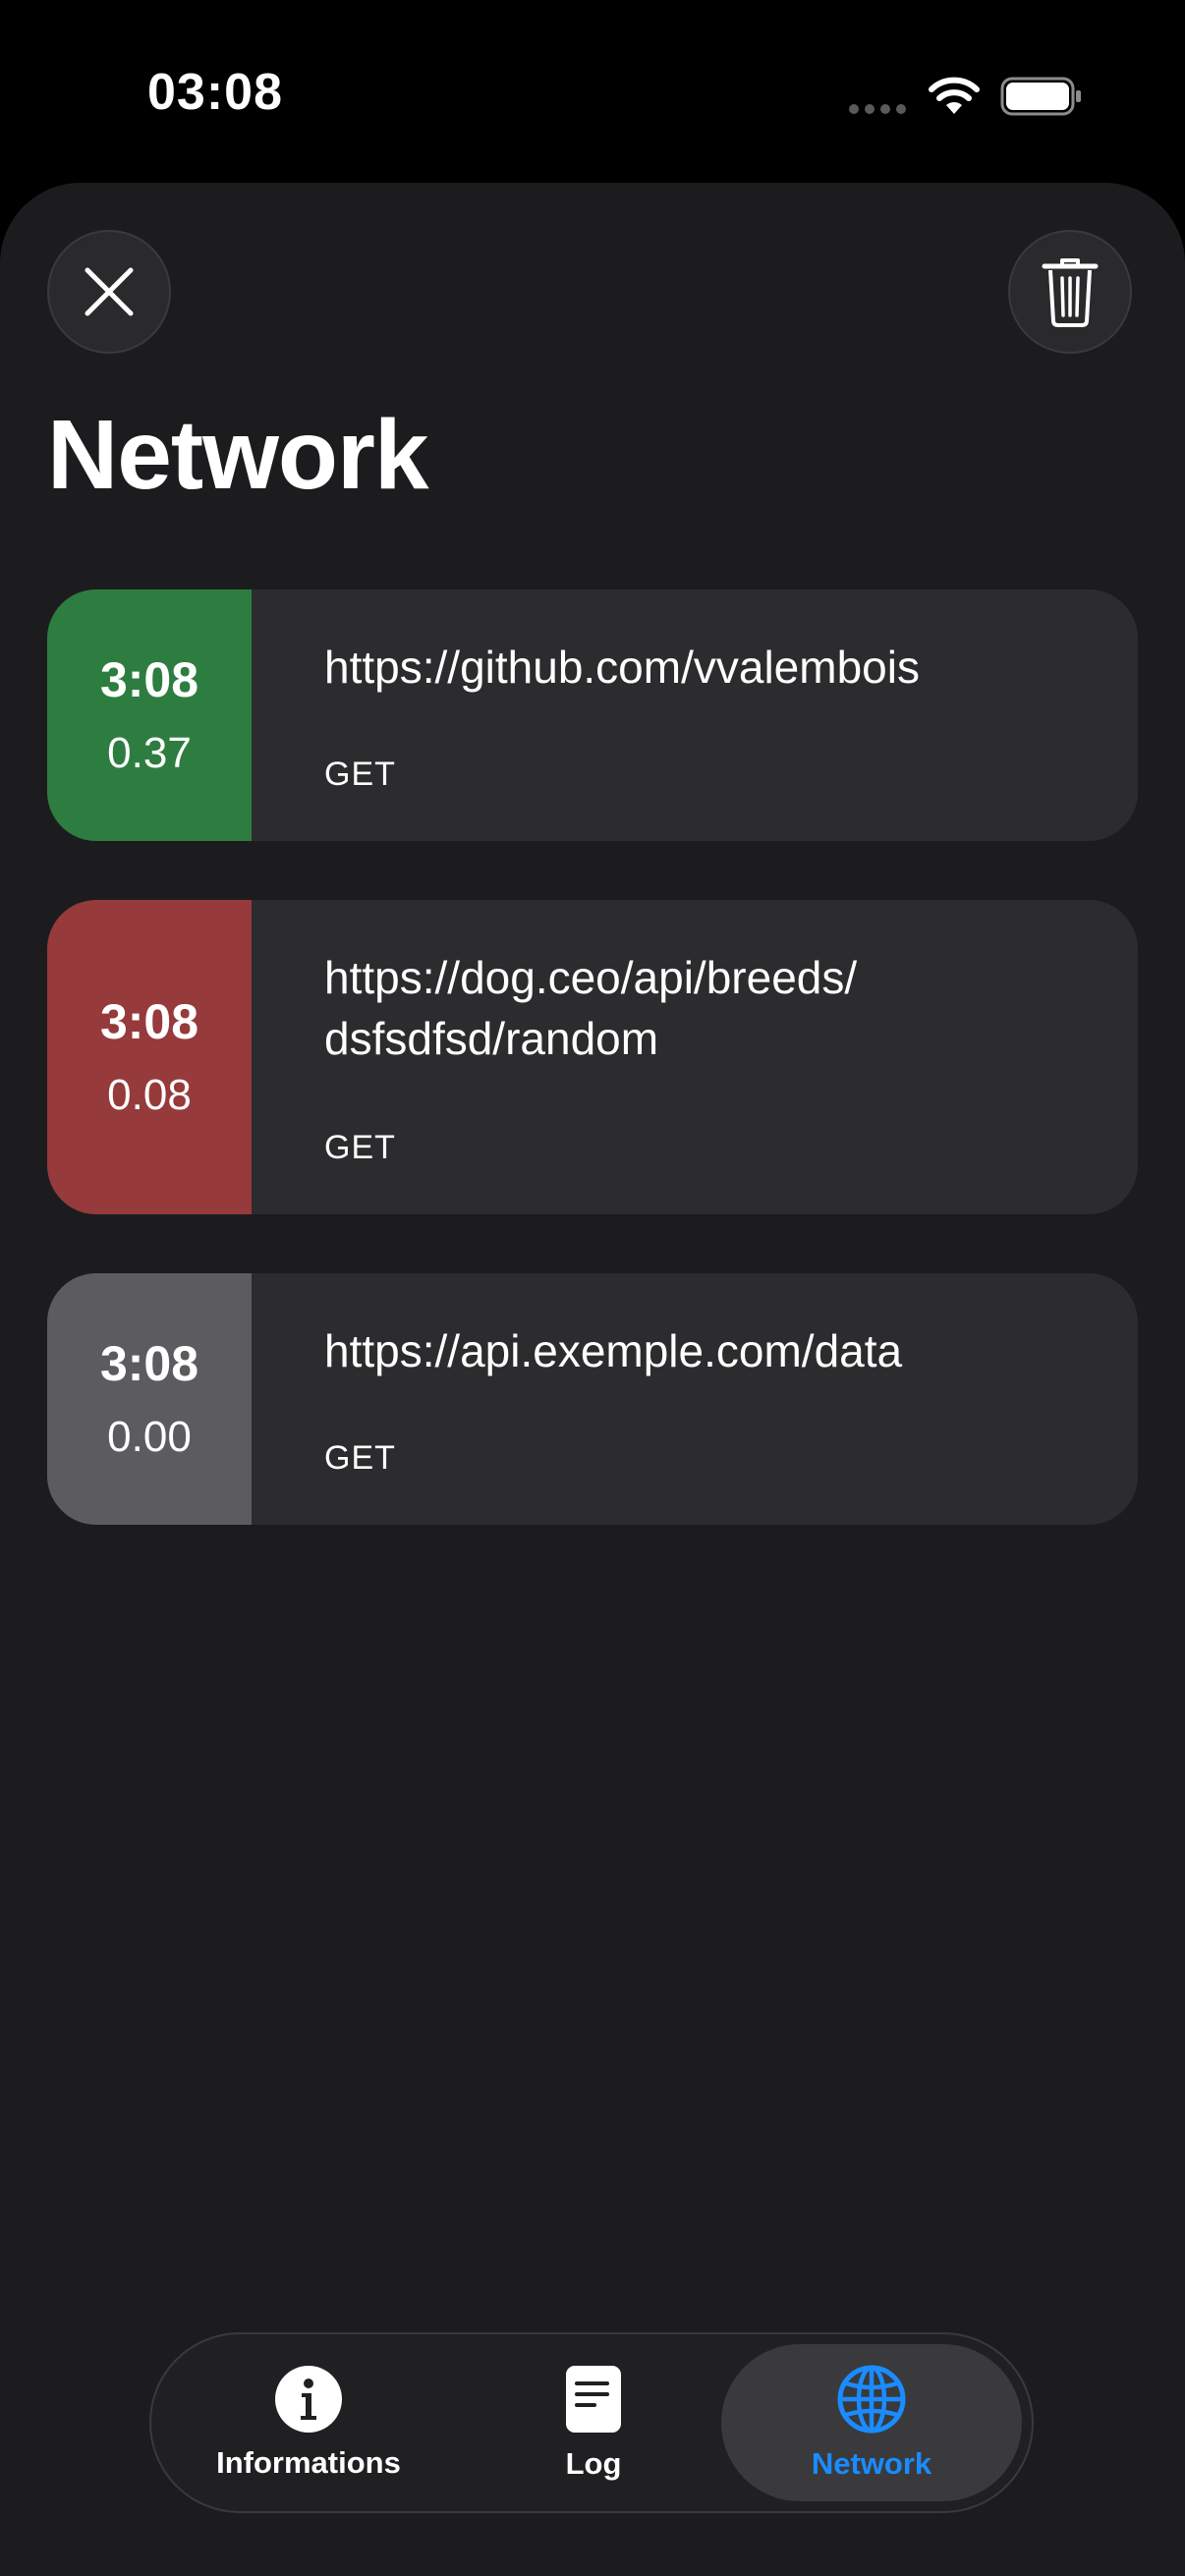  I want to click on request-duration: 0.37, so click(150, 753).